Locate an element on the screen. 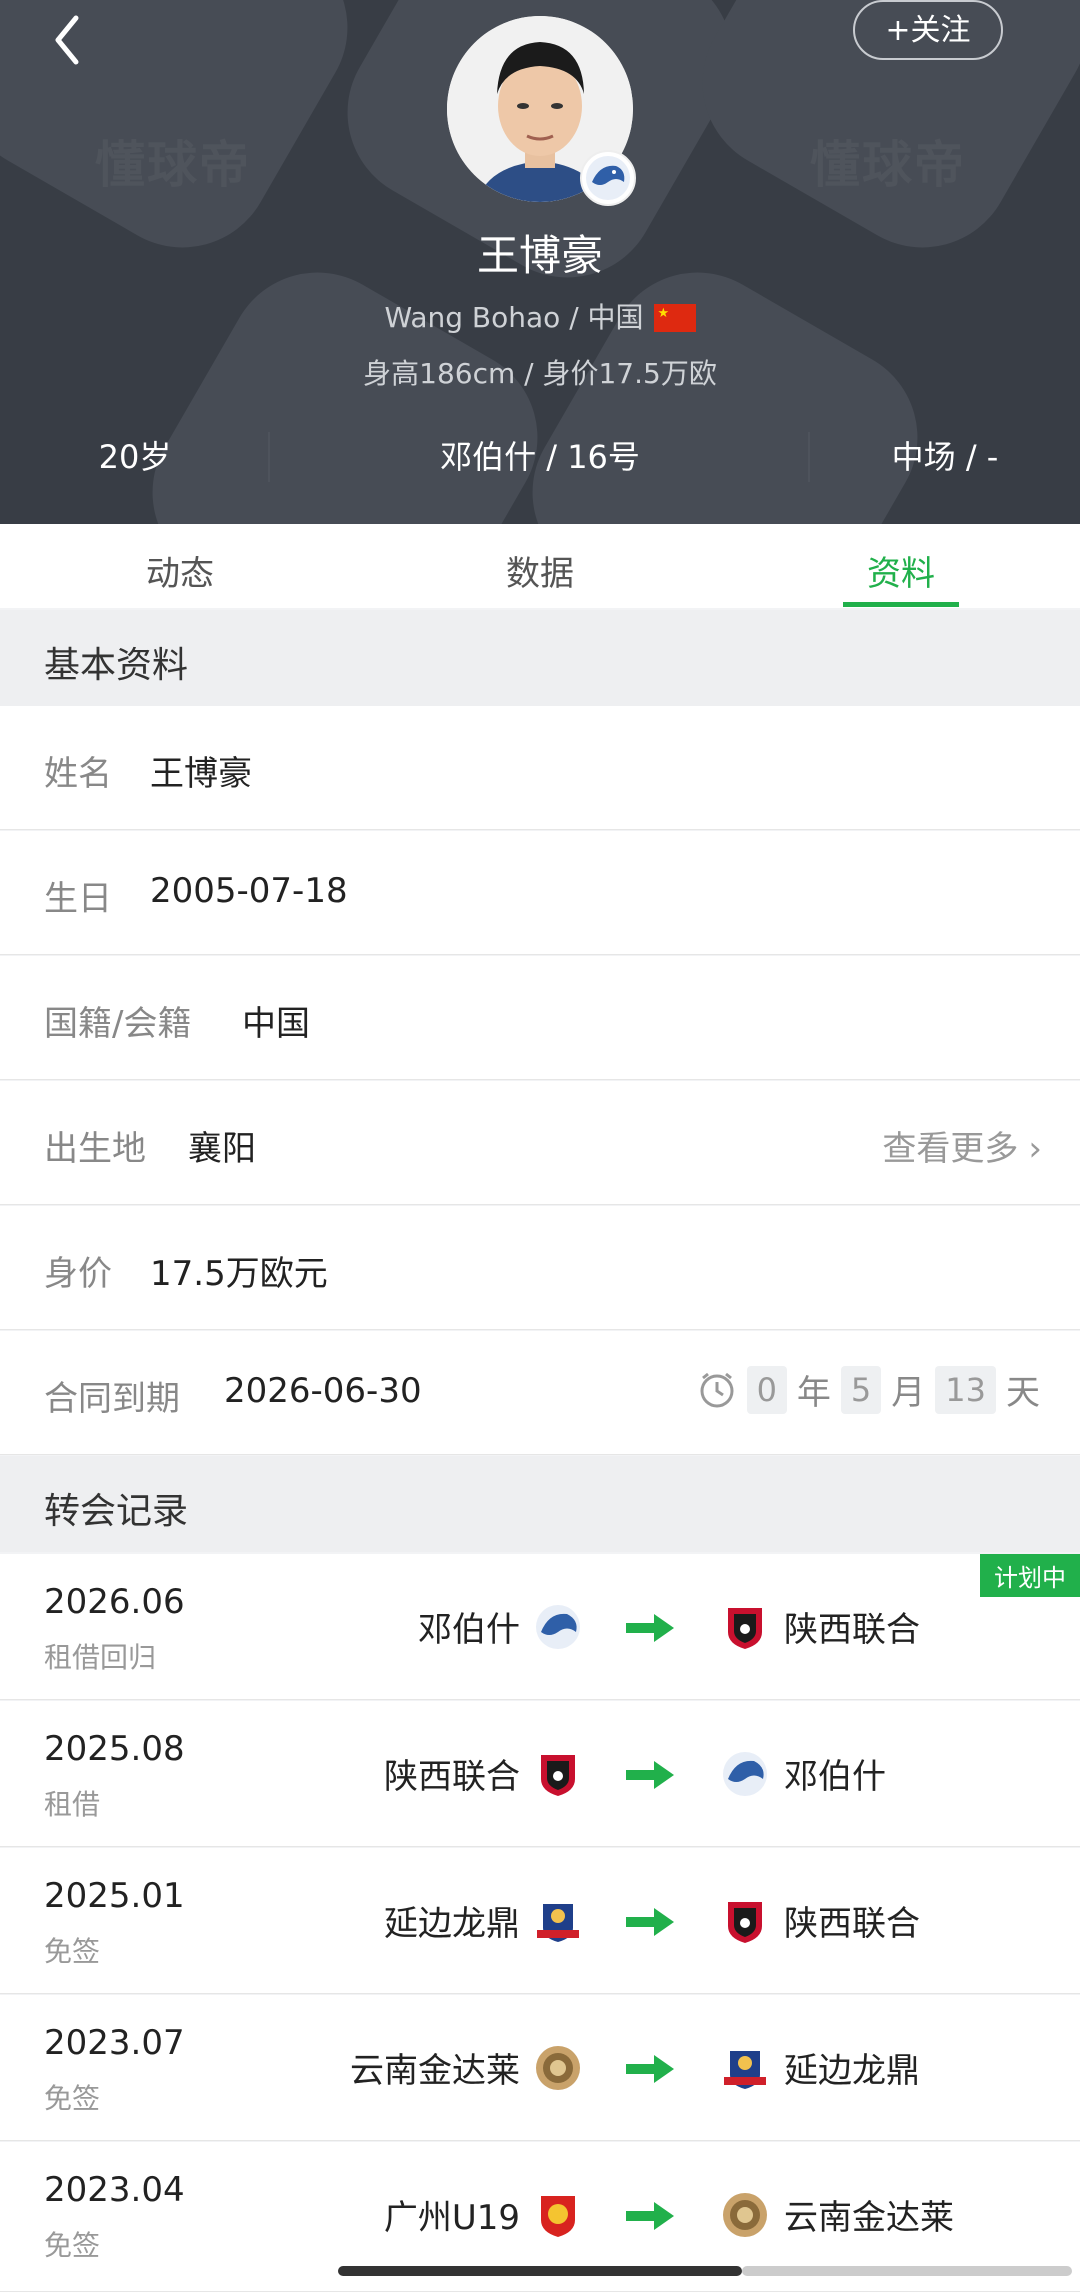 Image resolution: width=1080 pixels, height=2292 pixels. row-label: 国籍/会籍 is located at coordinates (118, 1024).